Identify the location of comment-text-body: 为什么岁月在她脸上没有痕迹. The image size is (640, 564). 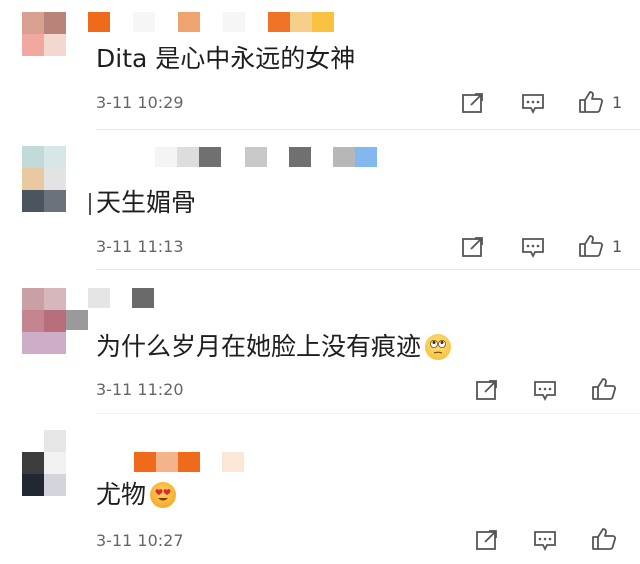
(259, 346).